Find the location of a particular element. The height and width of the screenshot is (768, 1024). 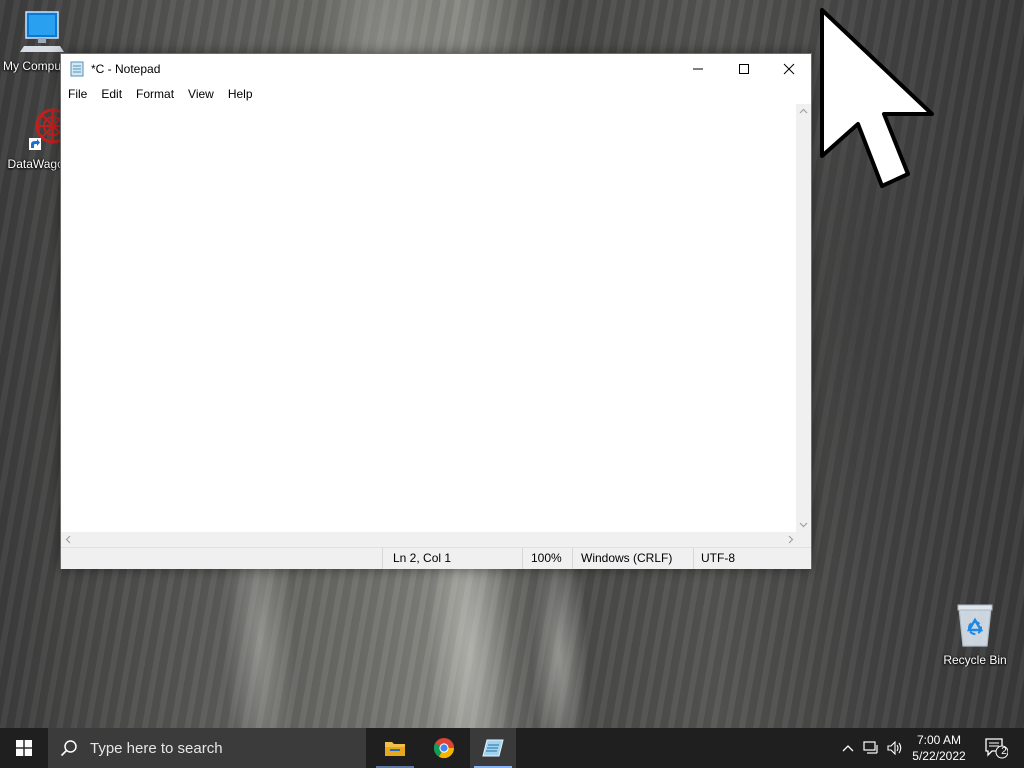

maximize-button is located at coordinates (744, 69).